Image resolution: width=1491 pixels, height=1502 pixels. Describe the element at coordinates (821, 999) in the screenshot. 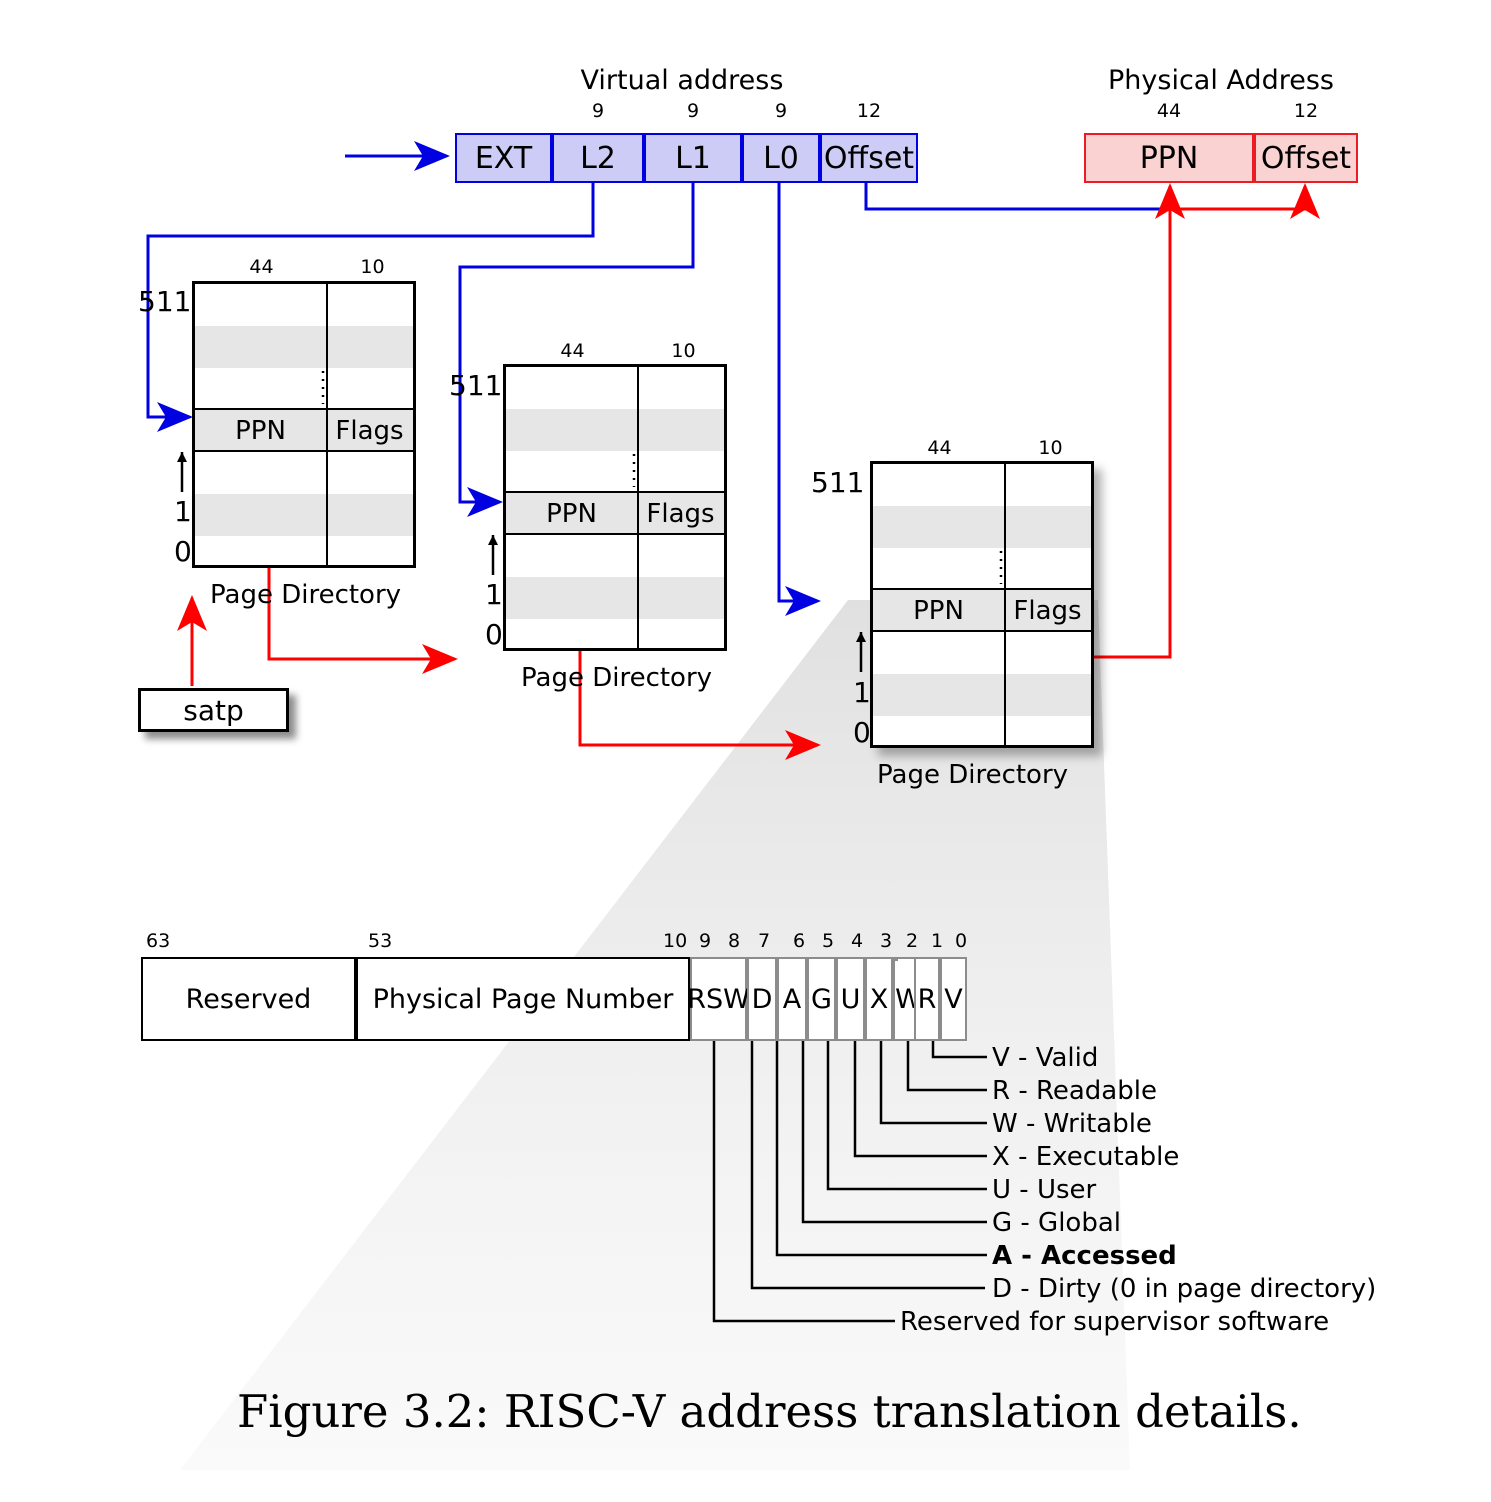

I see `pte-bit-g: G` at that location.